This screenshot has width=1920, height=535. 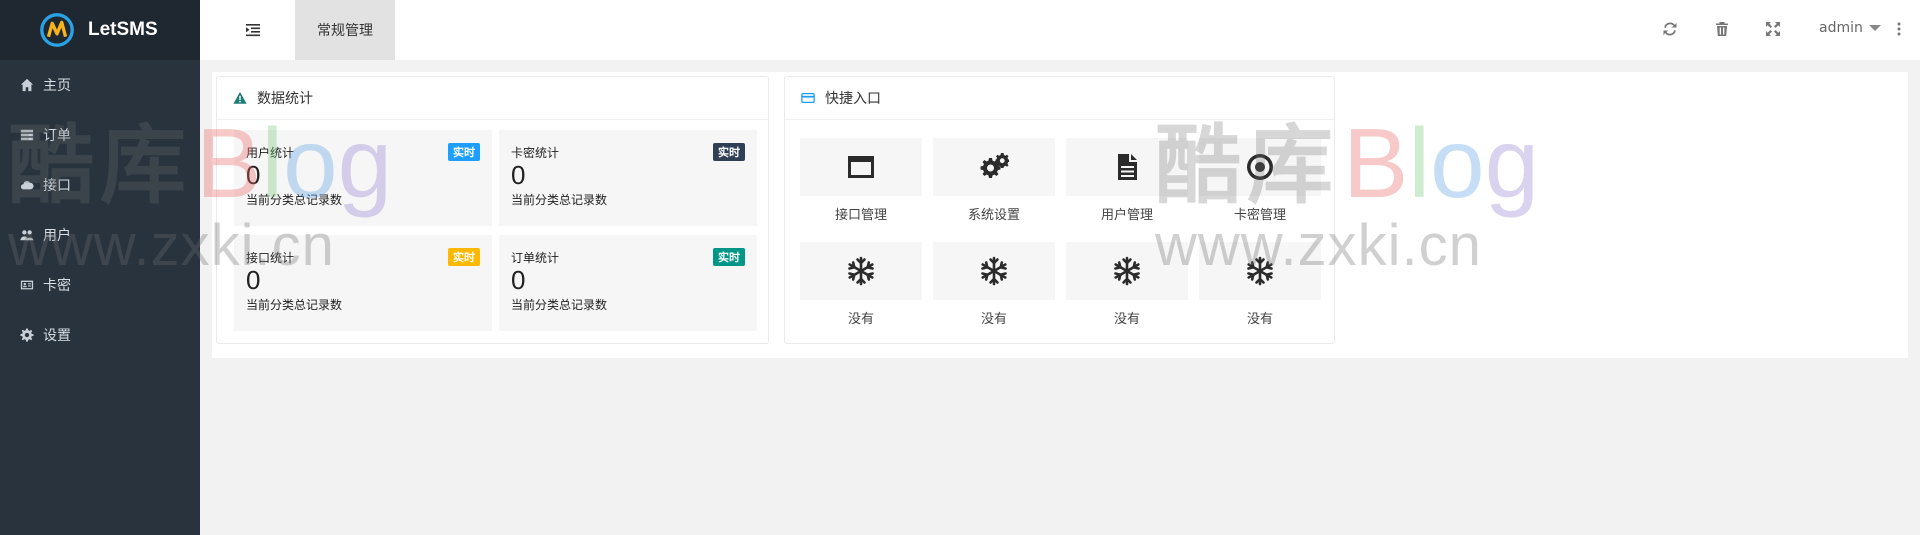 I want to click on warning-icon, so click(x=240, y=97).